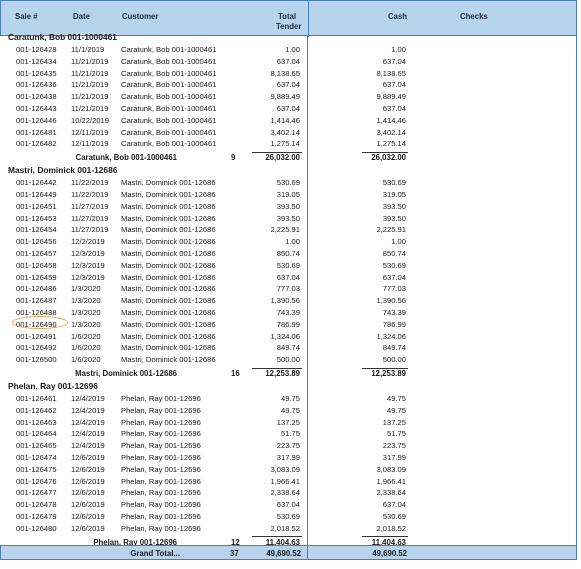 This screenshot has width=581, height=569. Describe the element at coordinates (36, 422) in the screenshot. I see `sale-number: 001-126463` at that location.